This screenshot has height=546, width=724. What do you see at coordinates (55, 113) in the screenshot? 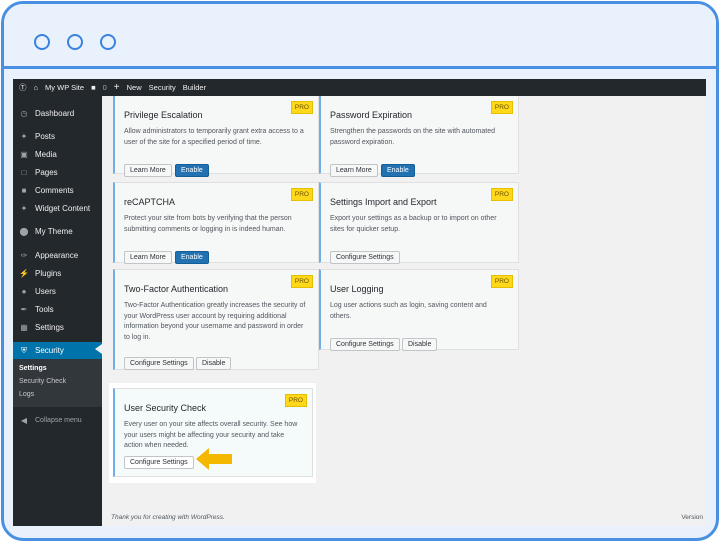
I see `sidebar-item-label: Dashboard` at bounding box center [55, 113].